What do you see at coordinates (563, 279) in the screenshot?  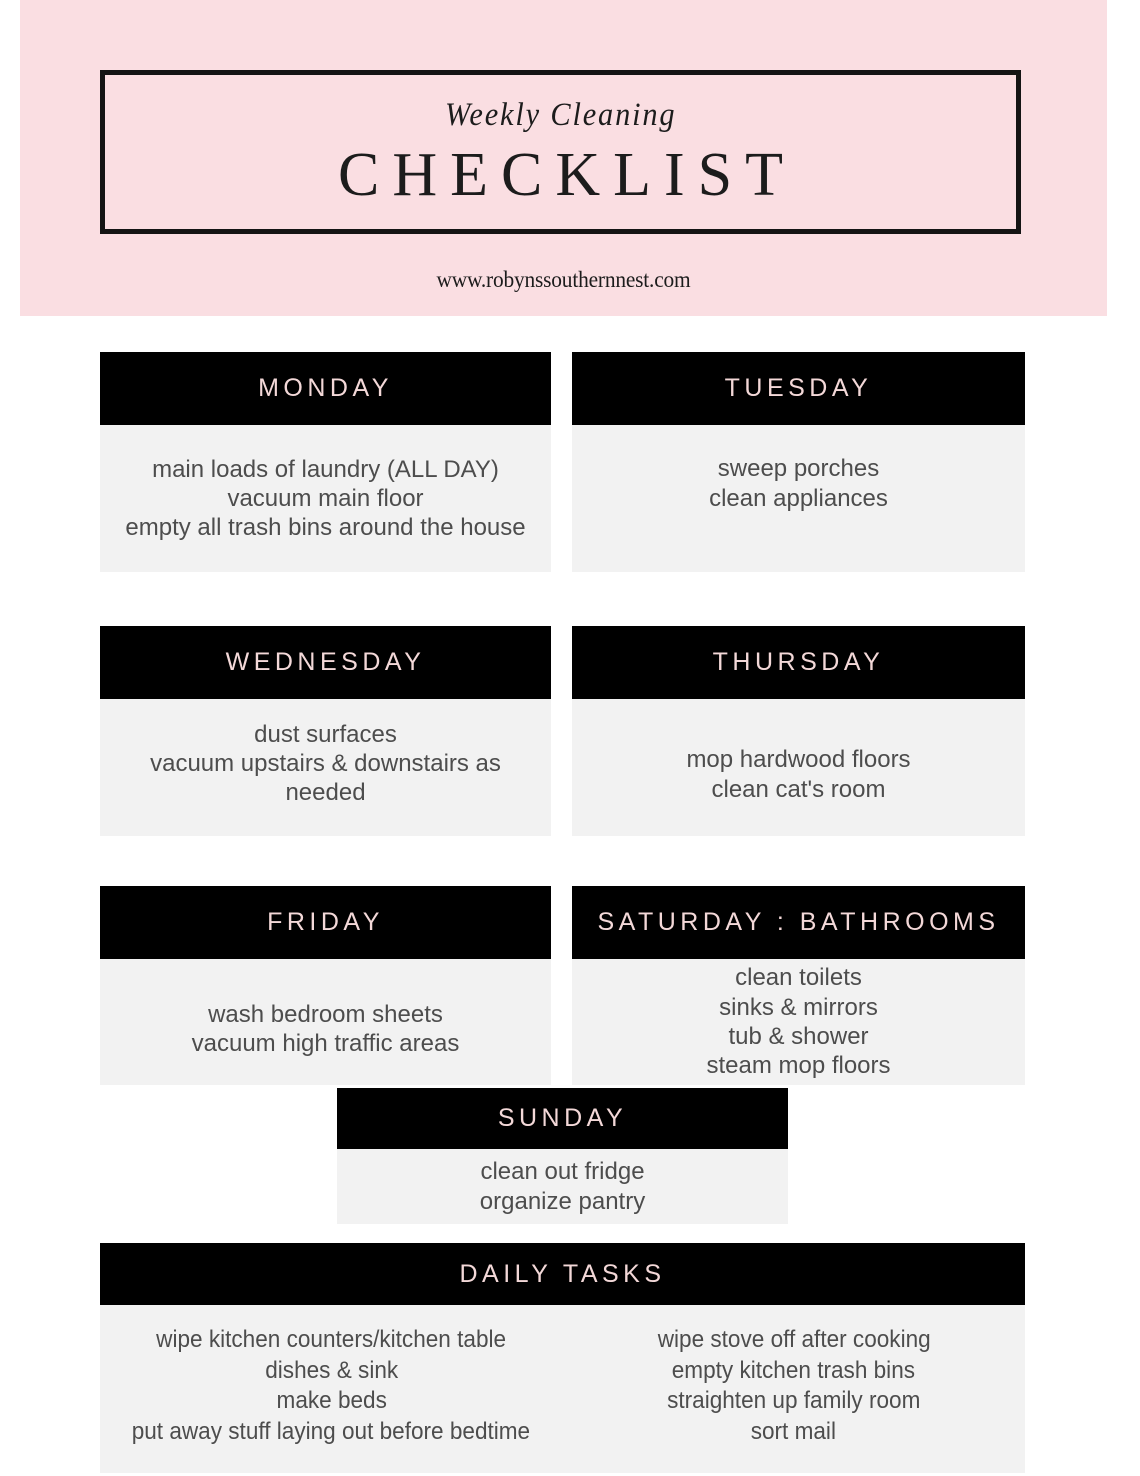 I see `website-url: www.robynssouthernnest.com` at bounding box center [563, 279].